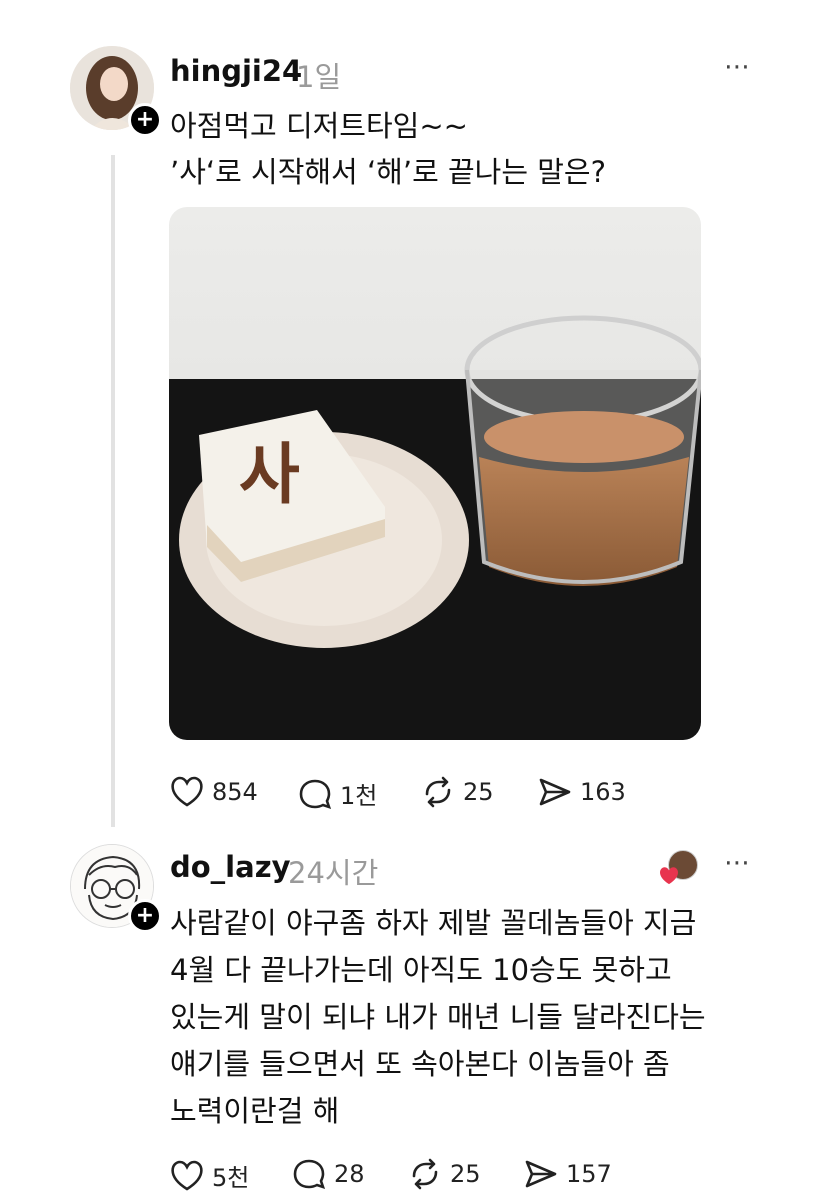 The width and height of the screenshot is (828, 1200). I want to click on post-text-line-2: ’사‘로 시작해서 ‘해’로 끝나는 말은?, so click(388, 172).